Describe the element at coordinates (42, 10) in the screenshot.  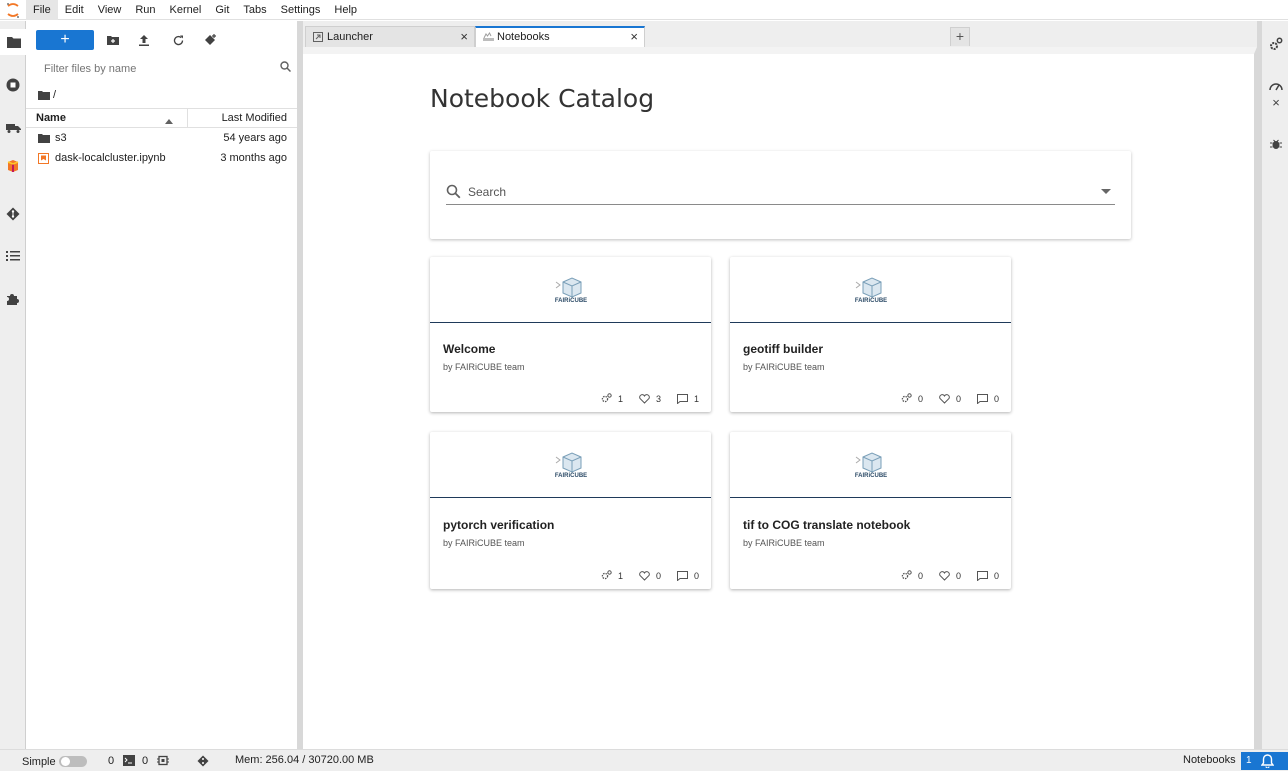
I see `menu-file: File` at that location.